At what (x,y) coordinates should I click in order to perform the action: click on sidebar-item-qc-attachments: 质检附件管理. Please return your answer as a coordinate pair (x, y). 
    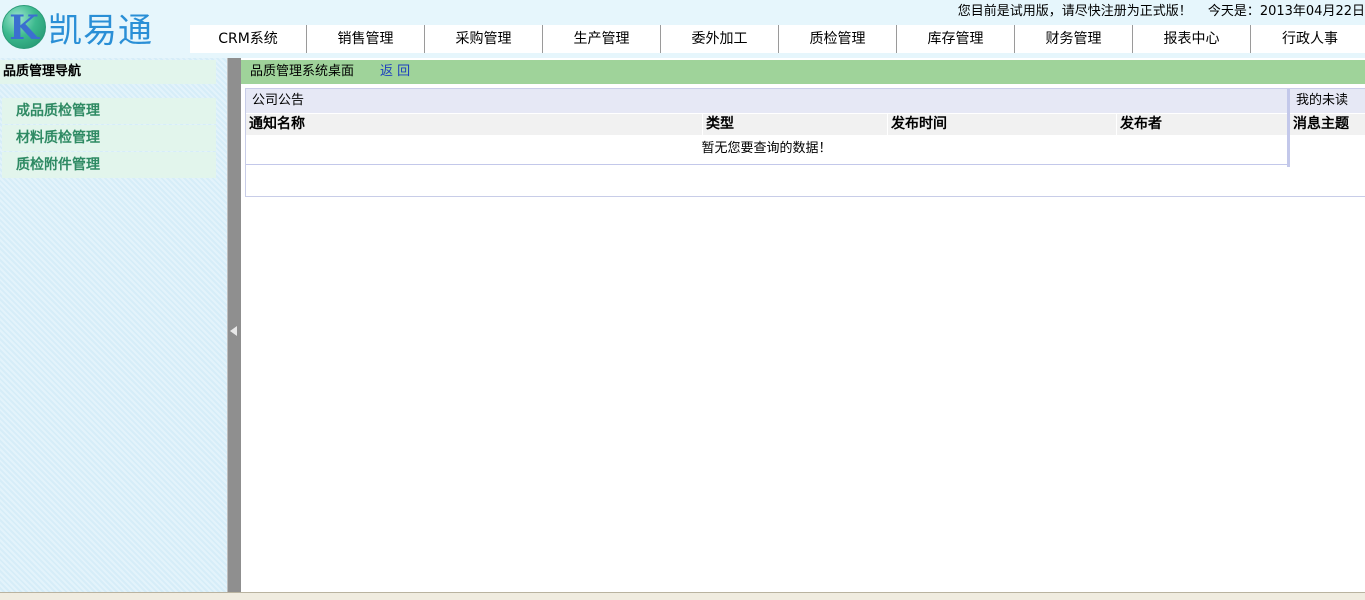
    Looking at the image, I should click on (109, 165).